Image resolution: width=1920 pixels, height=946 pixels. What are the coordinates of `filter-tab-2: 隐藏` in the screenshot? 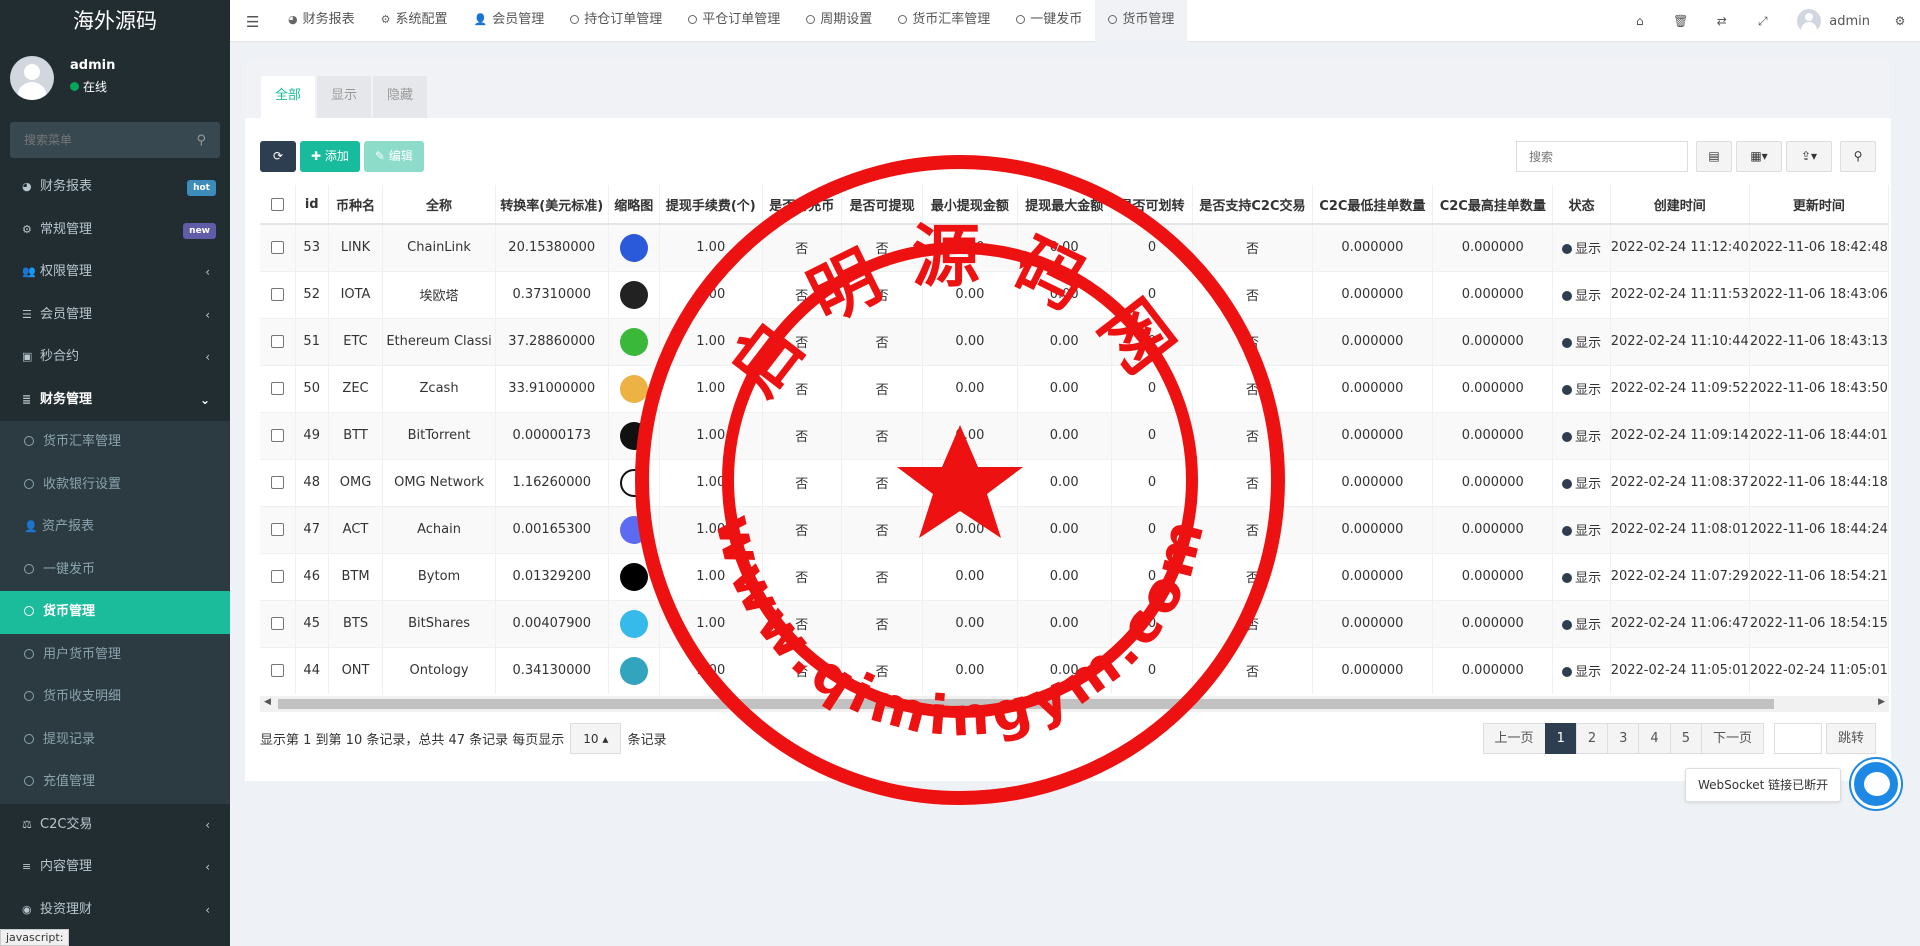 It's located at (400, 97).